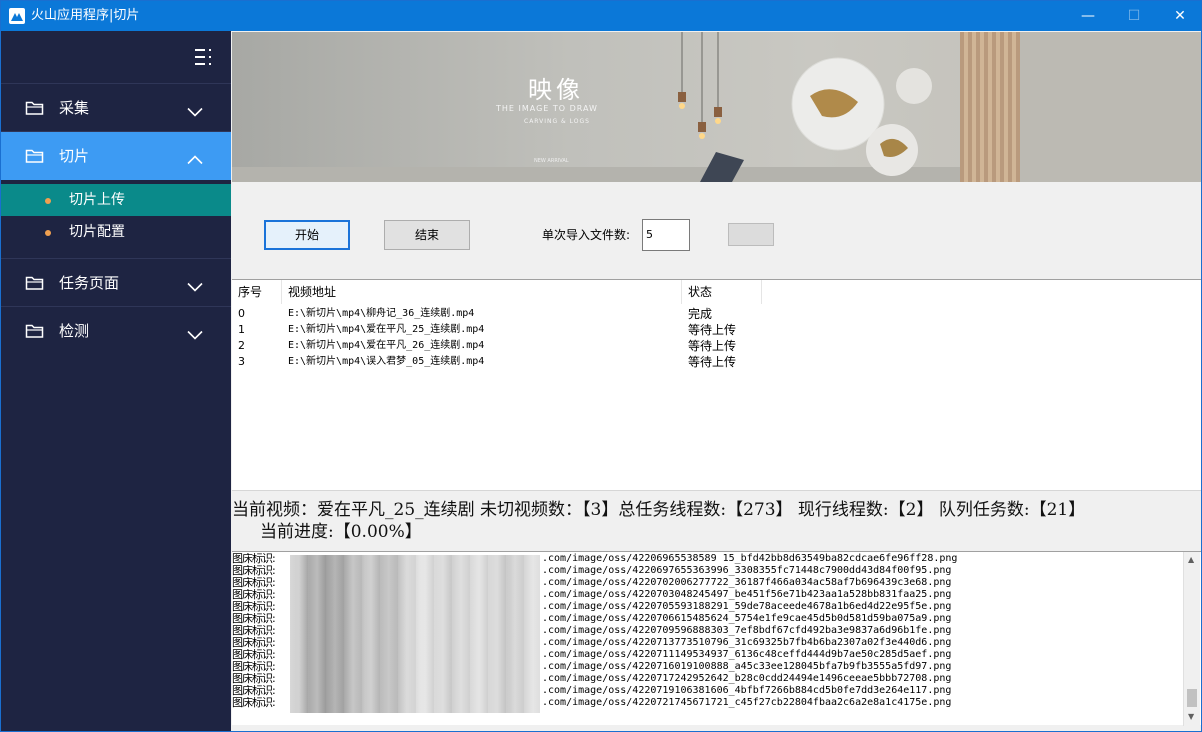 The width and height of the screenshot is (1202, 732). Describe the element at coordinates (97, 200) in the screenshot. I see `sidebar-subitem-label: 切片上传` at that location.